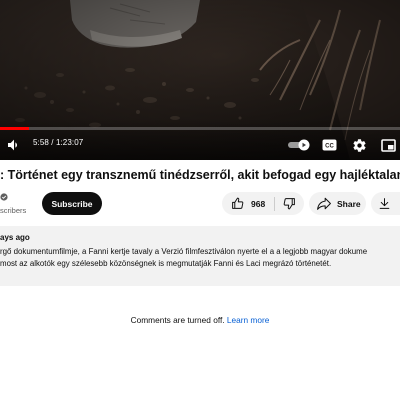 This screenshot has height=400, width=400. Describe the element at coordinates (349, 203) in the screenshot. I see `share-label: Share` at that location.